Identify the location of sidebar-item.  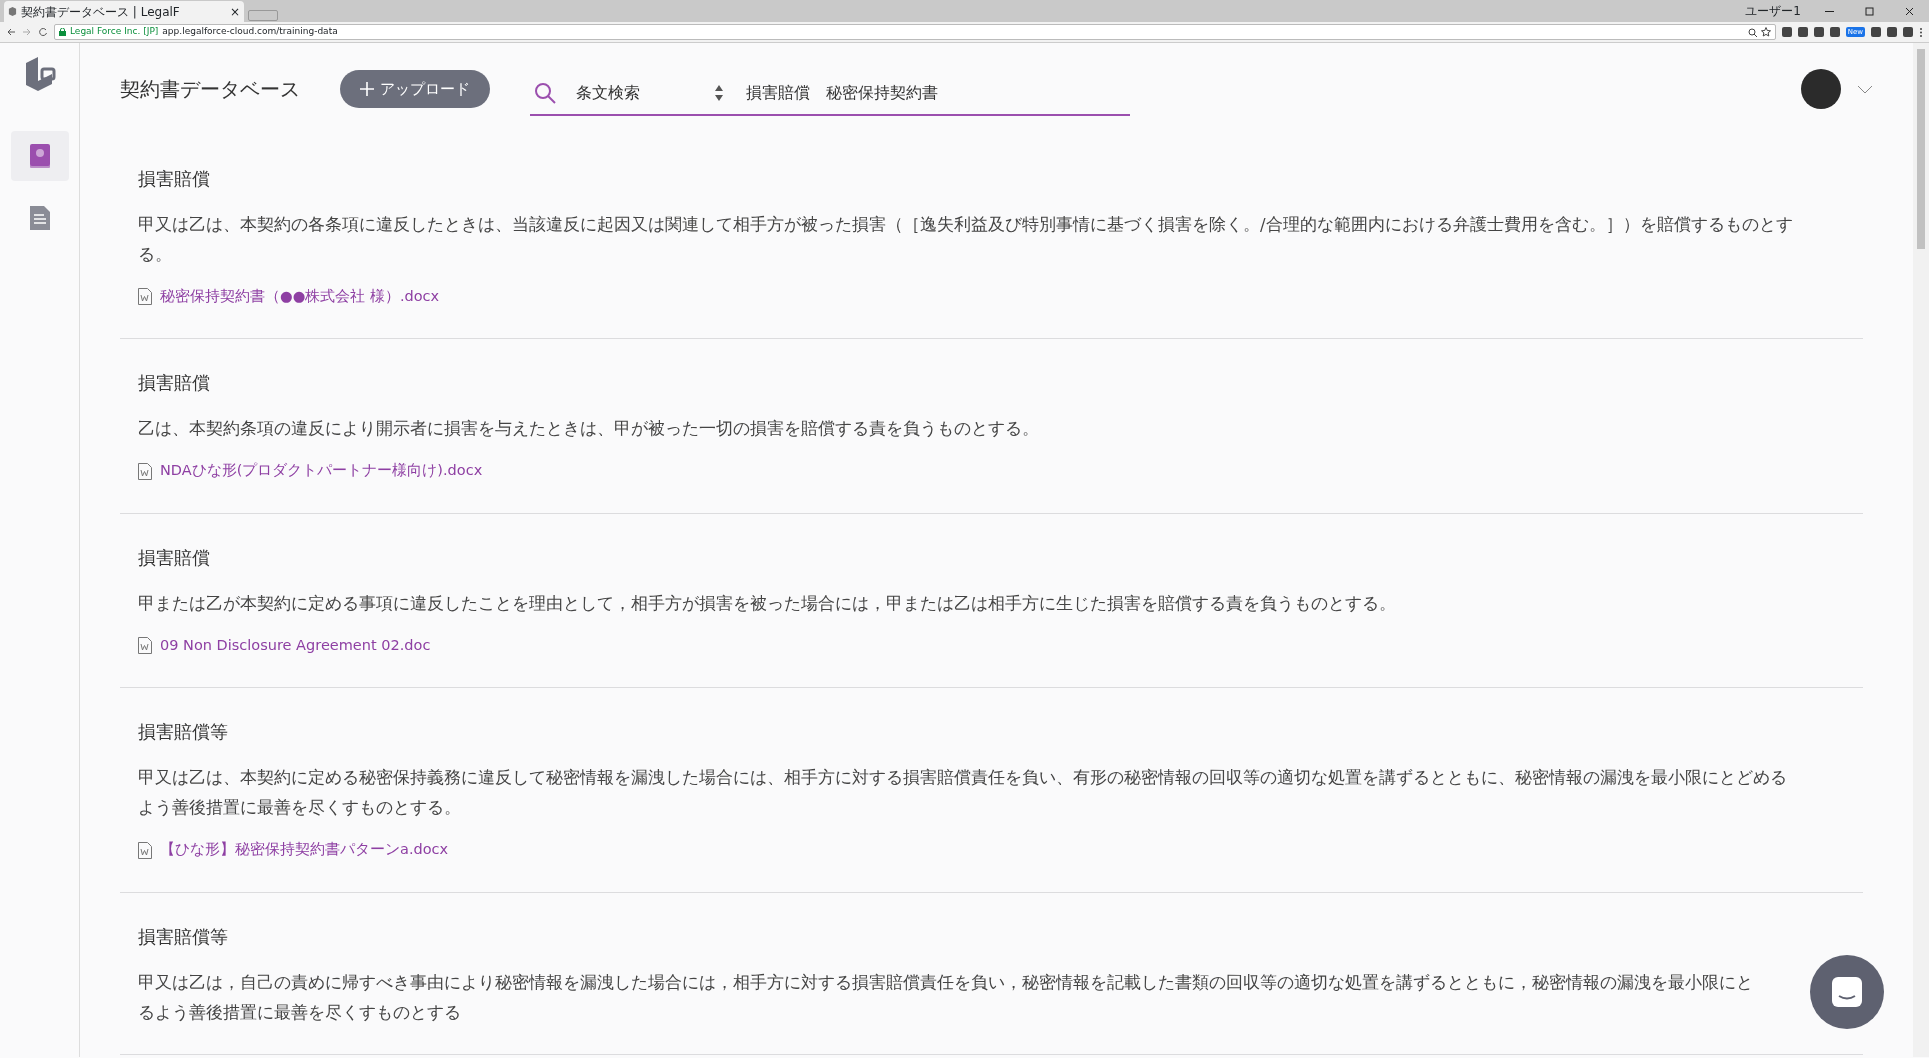
(39, 156).